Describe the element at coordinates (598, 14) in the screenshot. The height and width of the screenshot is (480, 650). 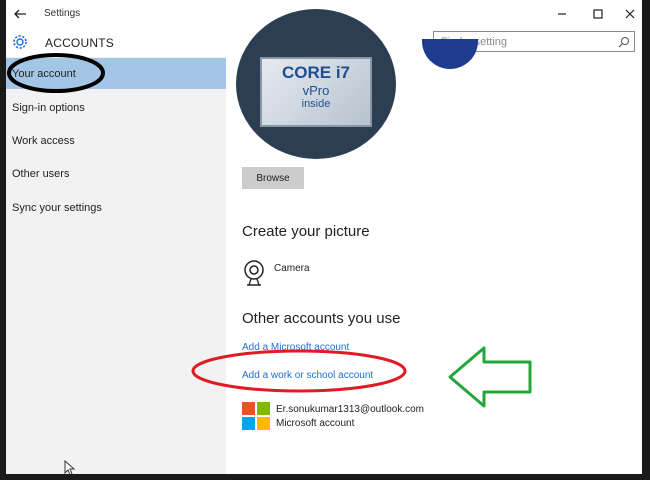
I see `maximize-icon` at that location.